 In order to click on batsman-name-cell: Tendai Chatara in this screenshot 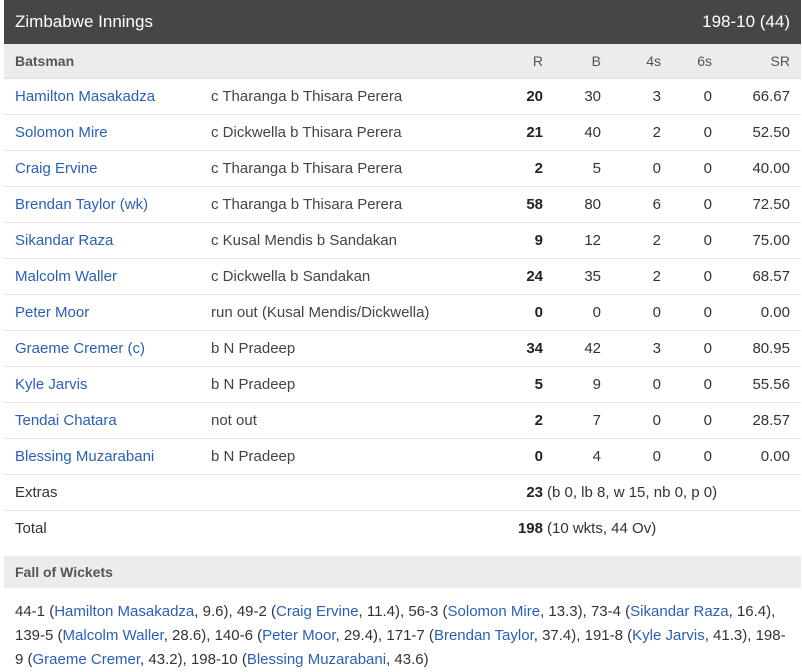, I will do `click(107, 420)`.